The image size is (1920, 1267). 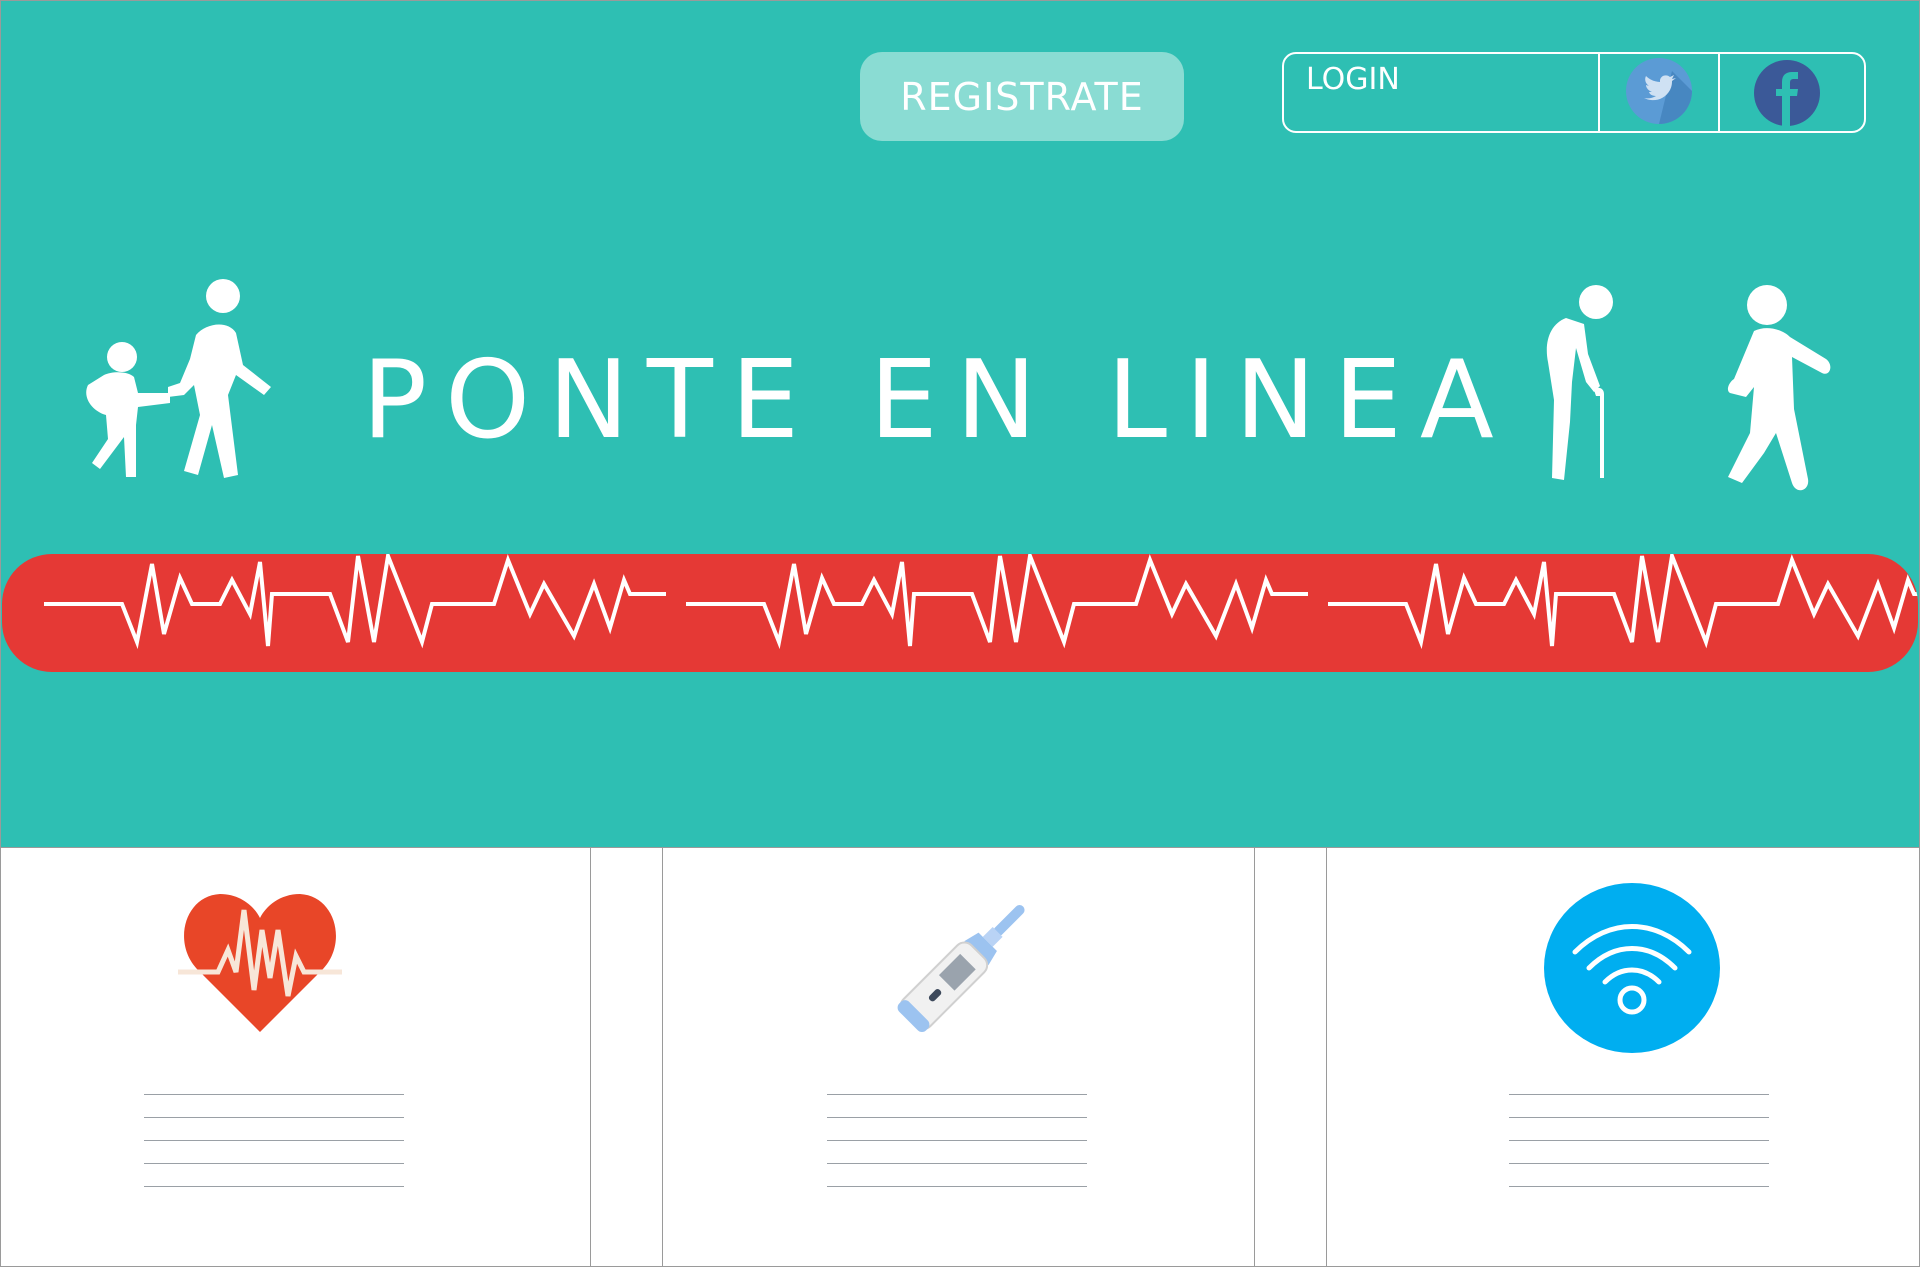 I want to click on social-divider, so click(x=1719, y=92).